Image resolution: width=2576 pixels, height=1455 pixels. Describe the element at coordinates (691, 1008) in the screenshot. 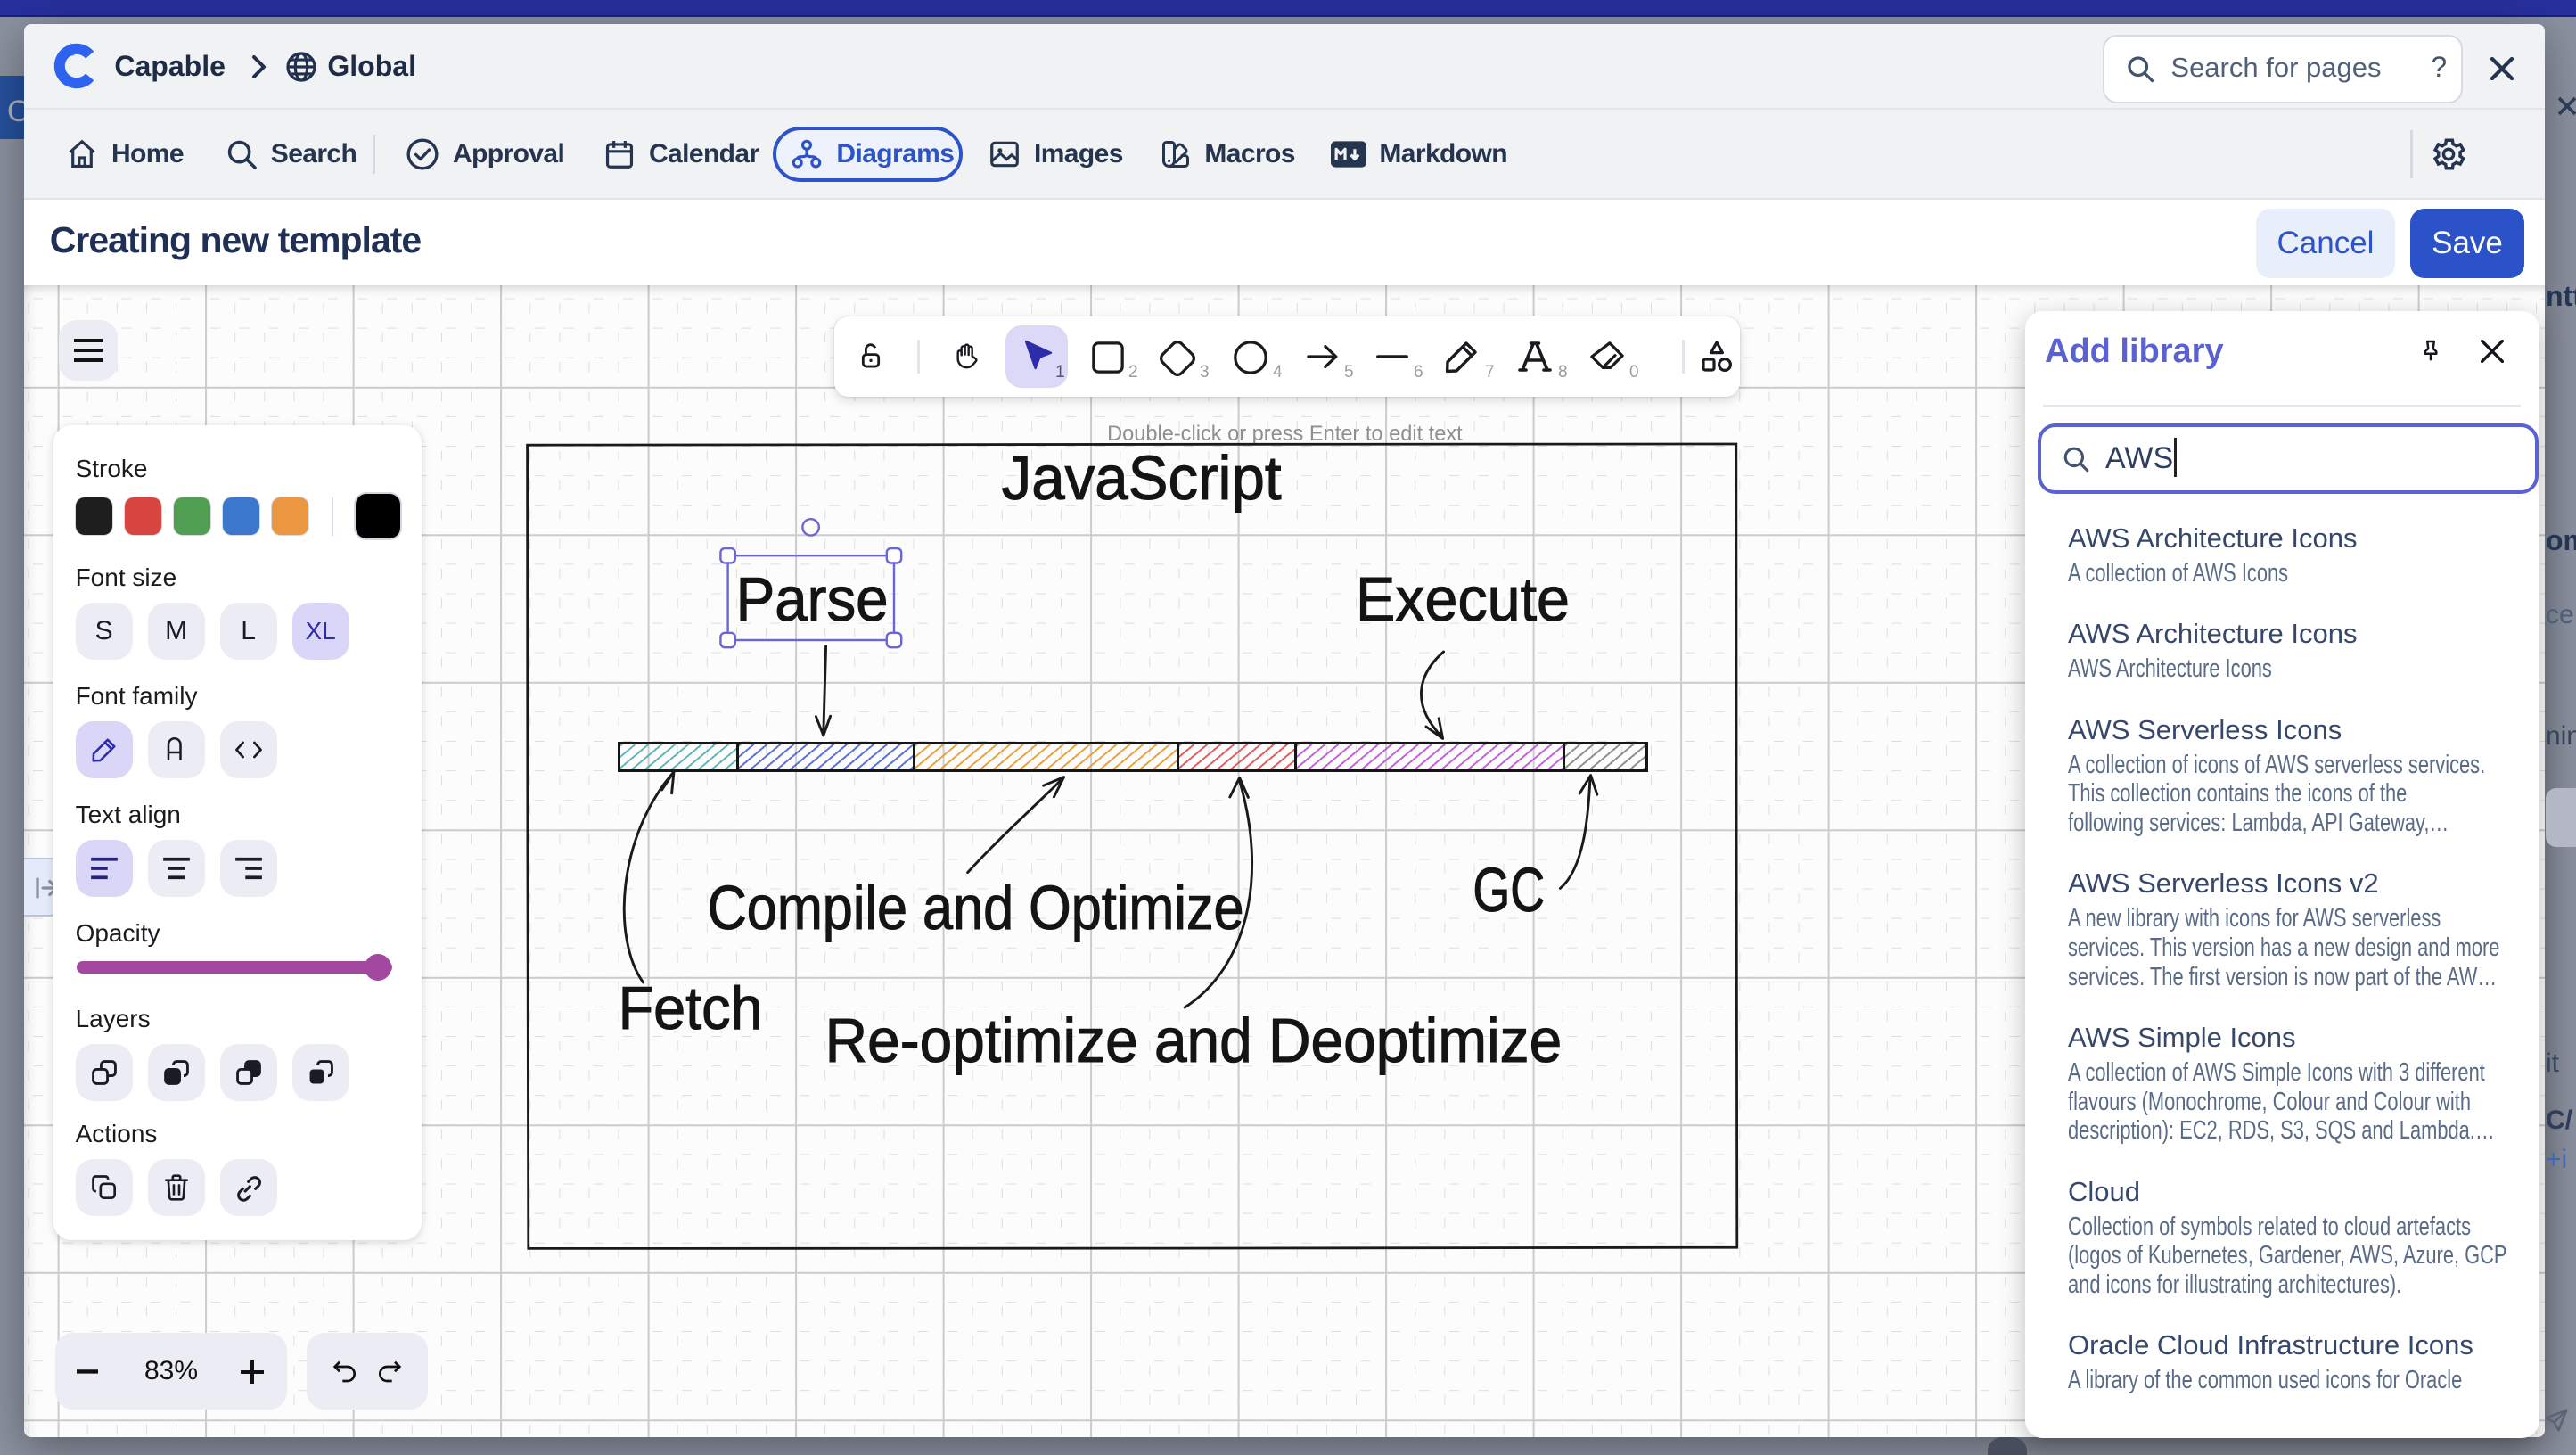

I see `svg-text: Fetch` at that location.